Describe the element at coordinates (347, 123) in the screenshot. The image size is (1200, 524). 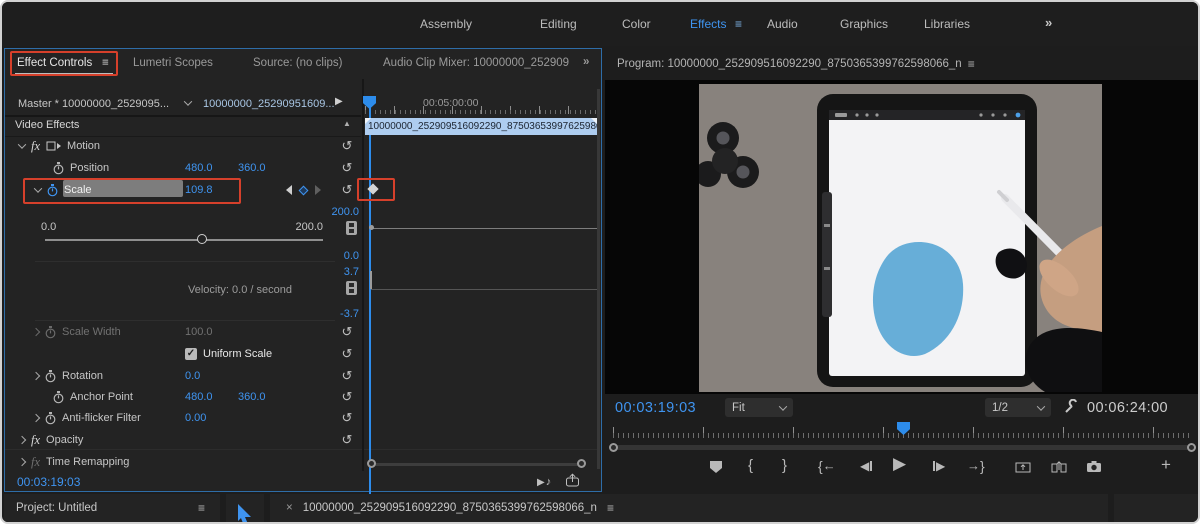
I see `collapse-section-icon: ▲` at that location.